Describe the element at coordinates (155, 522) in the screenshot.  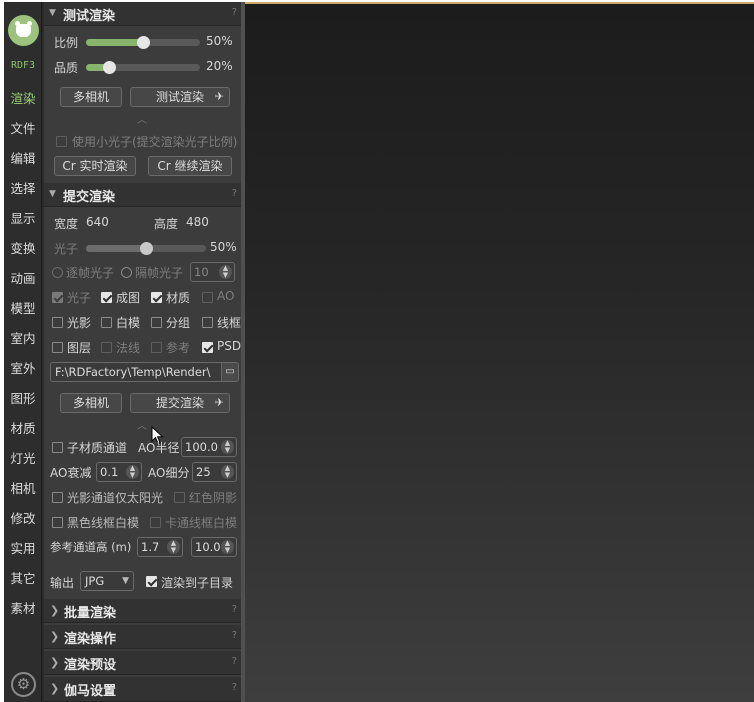
I see `cartoon-wire-white-checkbox` at that location.